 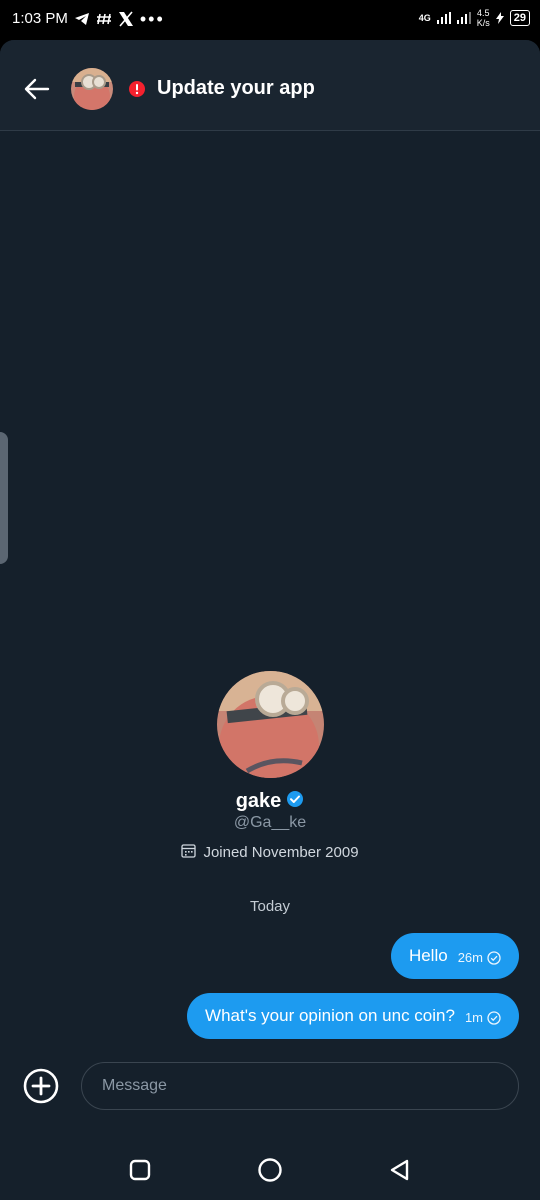 I want to click on network-speed: 4.5 K/s, so click(x=483, y=18).